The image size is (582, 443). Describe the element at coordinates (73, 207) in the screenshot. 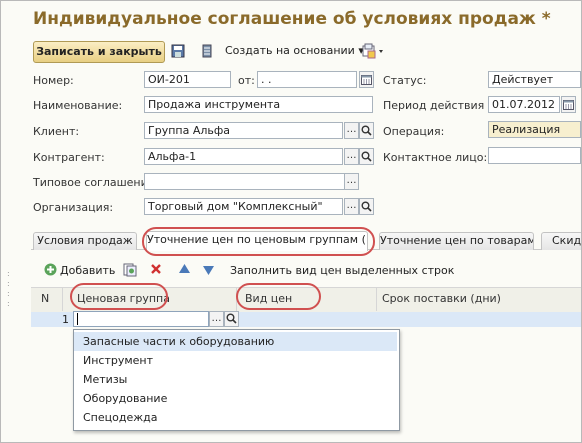

I see `organization-label: Организация:` at that location.